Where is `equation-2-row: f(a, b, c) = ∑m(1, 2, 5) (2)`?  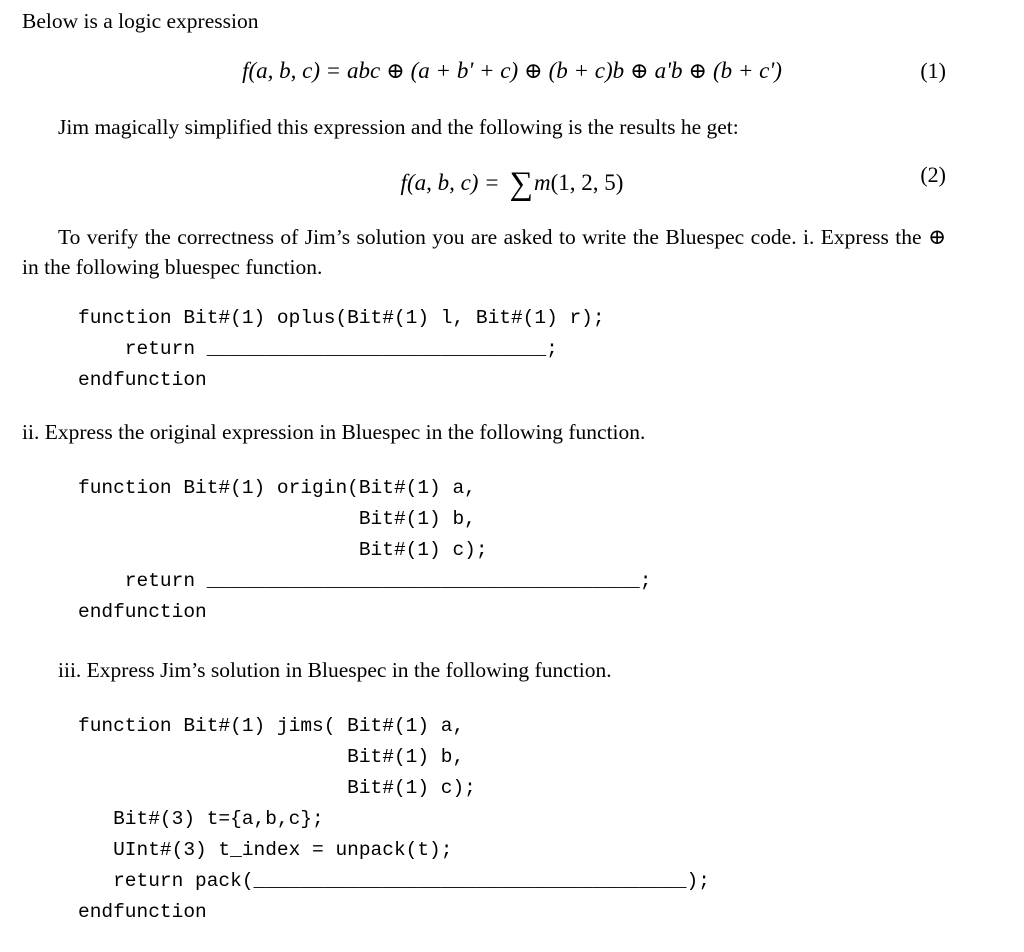 equation-2-row: f(a, b, c) = ∑m(1, 2, 5) (2) is located at coordinates (512, 182).